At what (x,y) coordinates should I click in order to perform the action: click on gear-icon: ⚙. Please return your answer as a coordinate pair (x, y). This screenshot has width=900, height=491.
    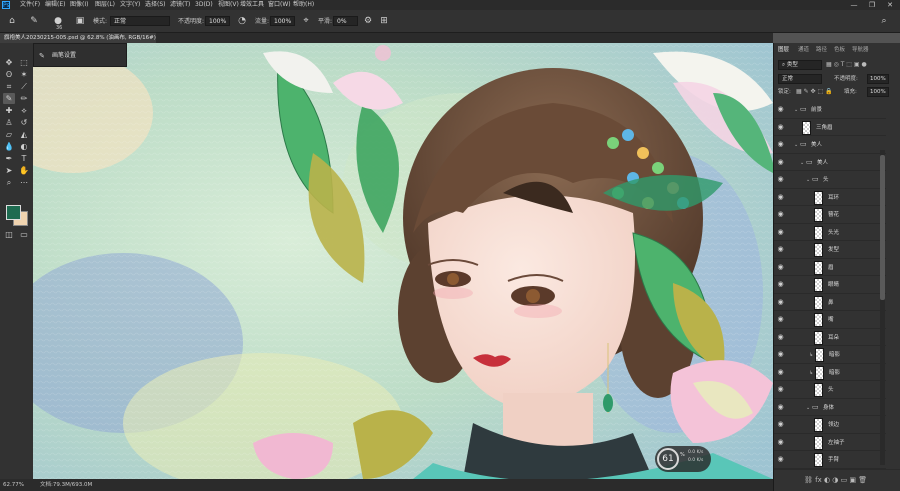
    Looking at the image, I should click on (368, 21).